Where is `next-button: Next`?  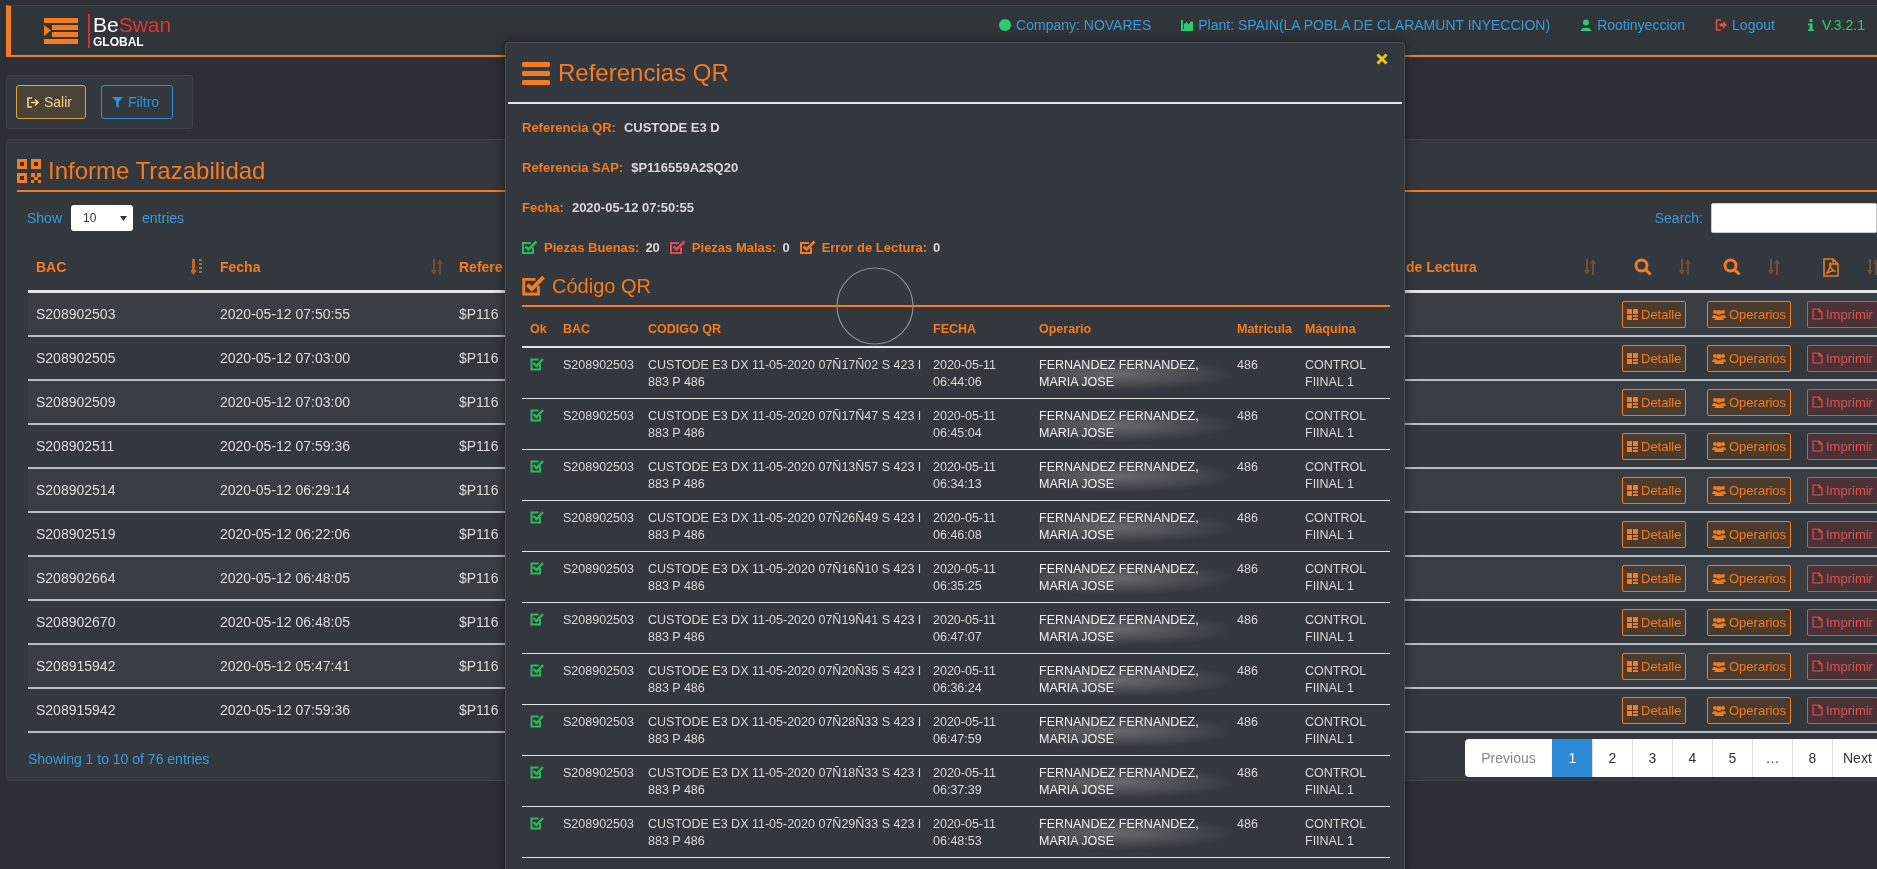 next-button: Next is located at coordinates (1854, 758).